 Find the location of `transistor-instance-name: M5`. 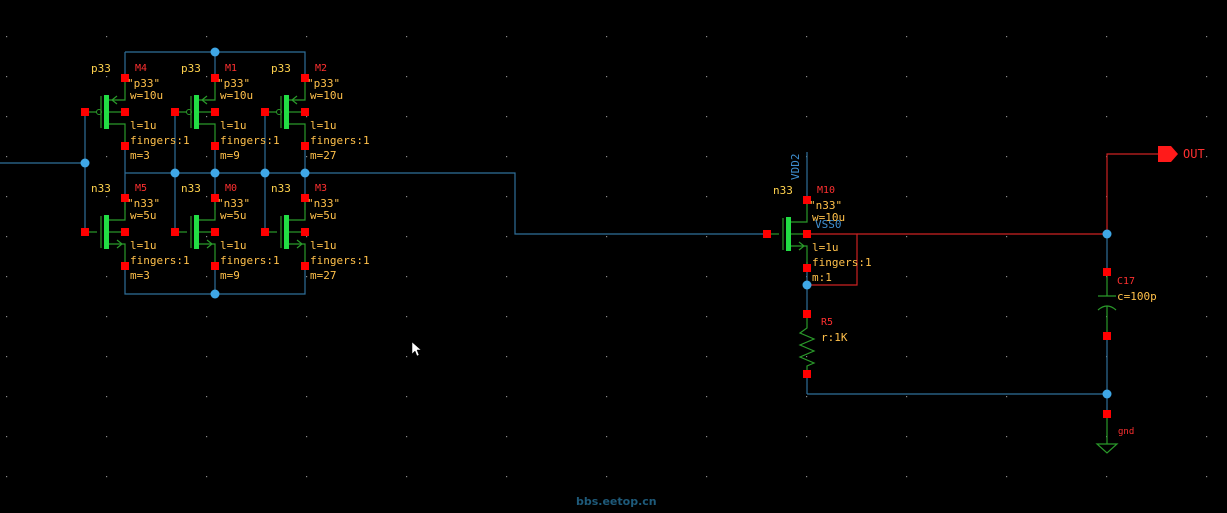

transistor-instance-name: M5 is located at coordinates (141, 188).